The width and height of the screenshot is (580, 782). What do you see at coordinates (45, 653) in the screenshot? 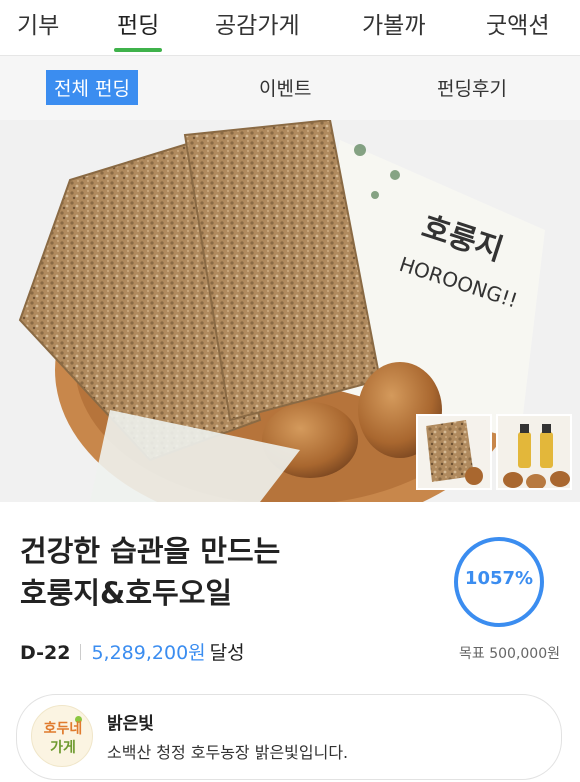
I see `d-day: D-22` at bounding box center [45, 653].